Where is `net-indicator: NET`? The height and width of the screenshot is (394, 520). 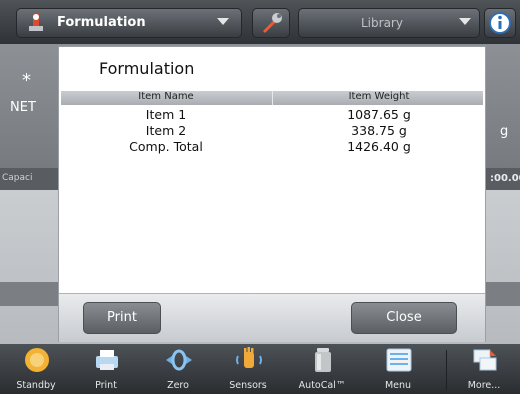
net-indicator: NET is located at coordinates (23, 107).